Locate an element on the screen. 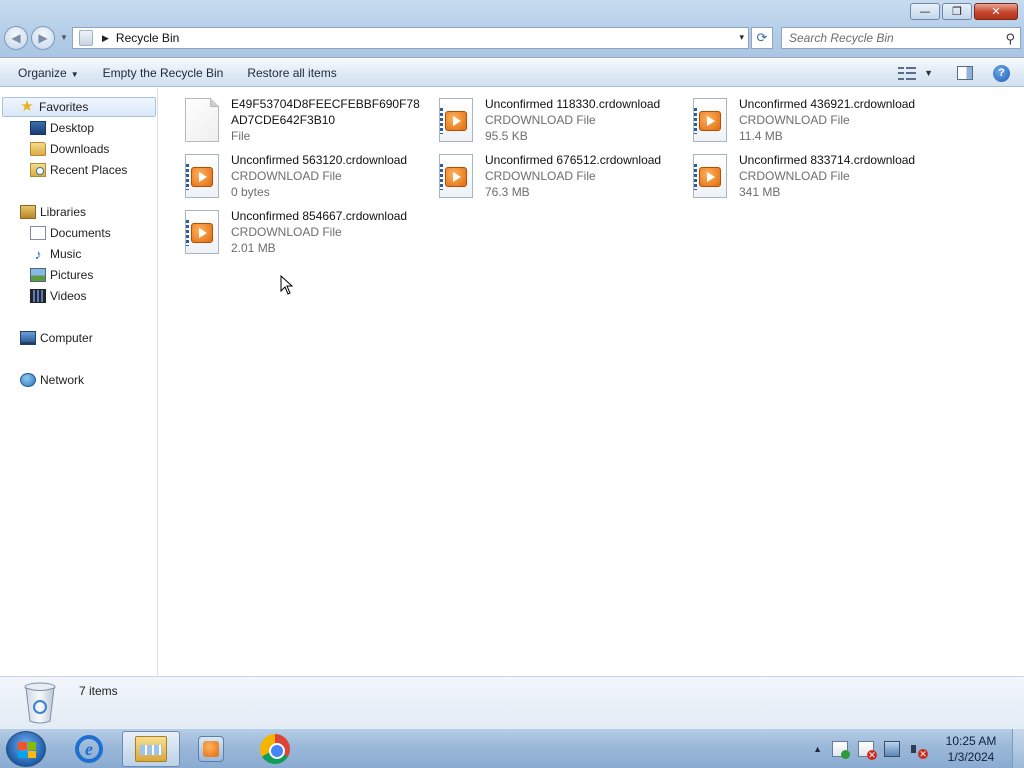 The image size is (1024, 768). nav-computer: Computer is located at coordinates (56, 338).